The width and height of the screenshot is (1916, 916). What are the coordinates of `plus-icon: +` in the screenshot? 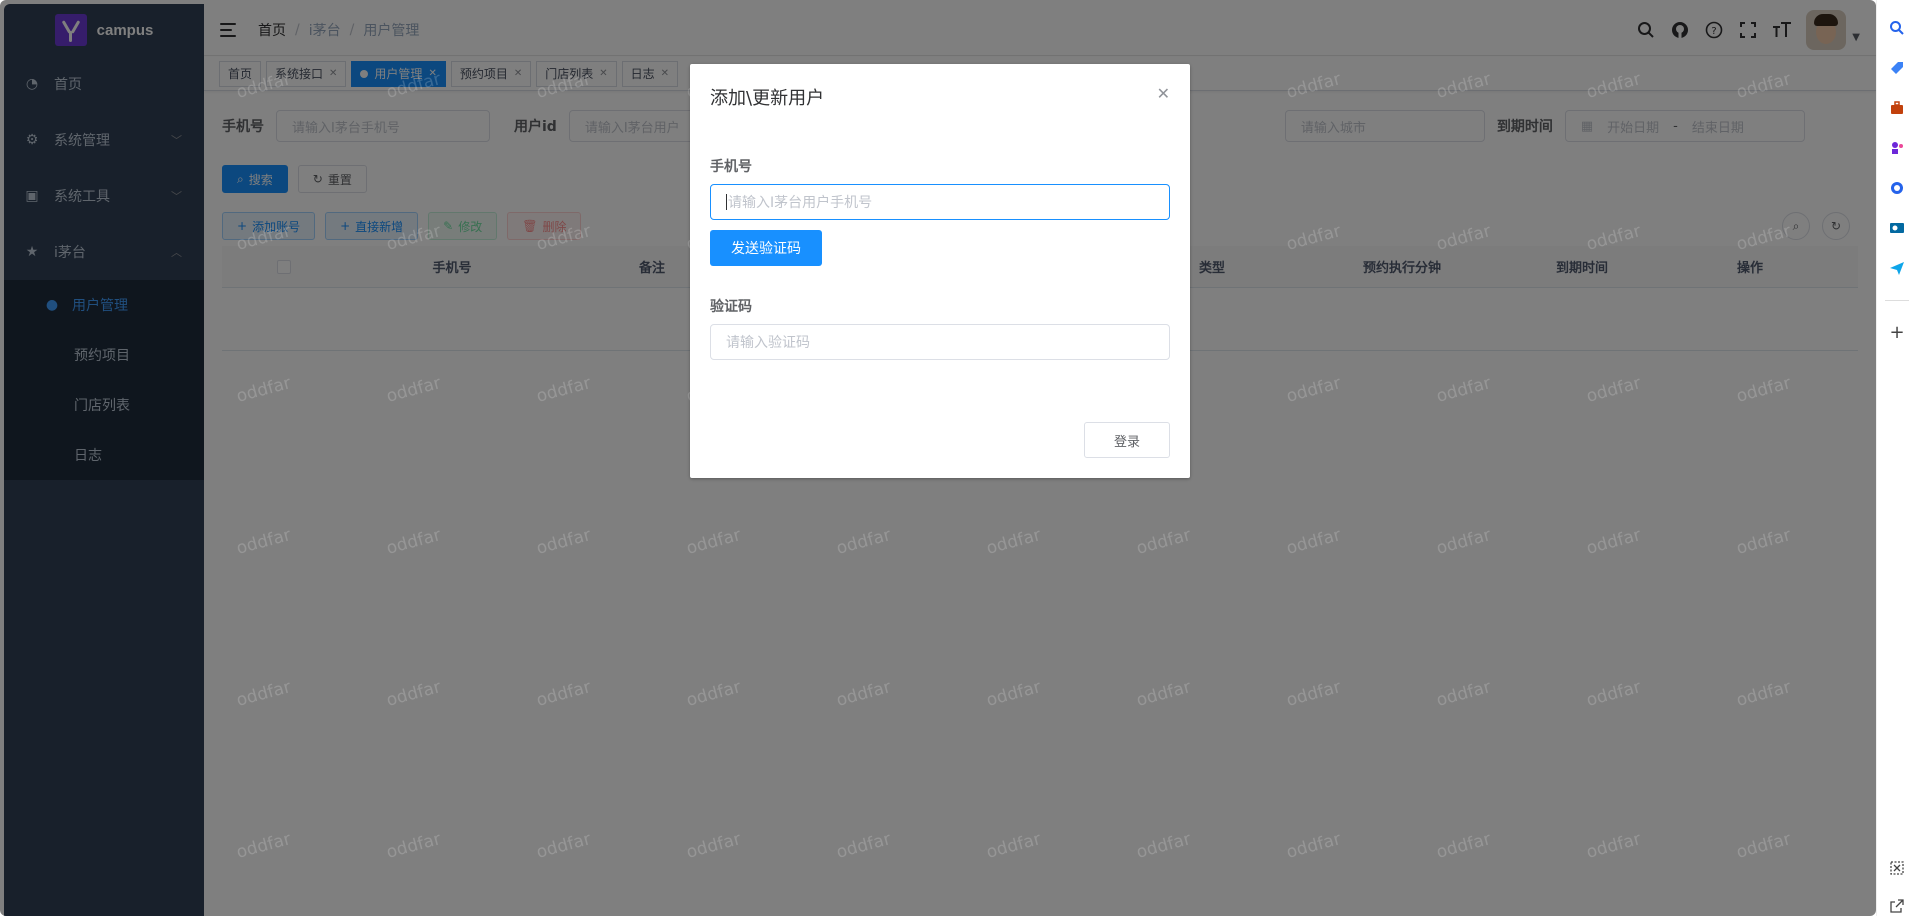 It's located at (1897, 332).